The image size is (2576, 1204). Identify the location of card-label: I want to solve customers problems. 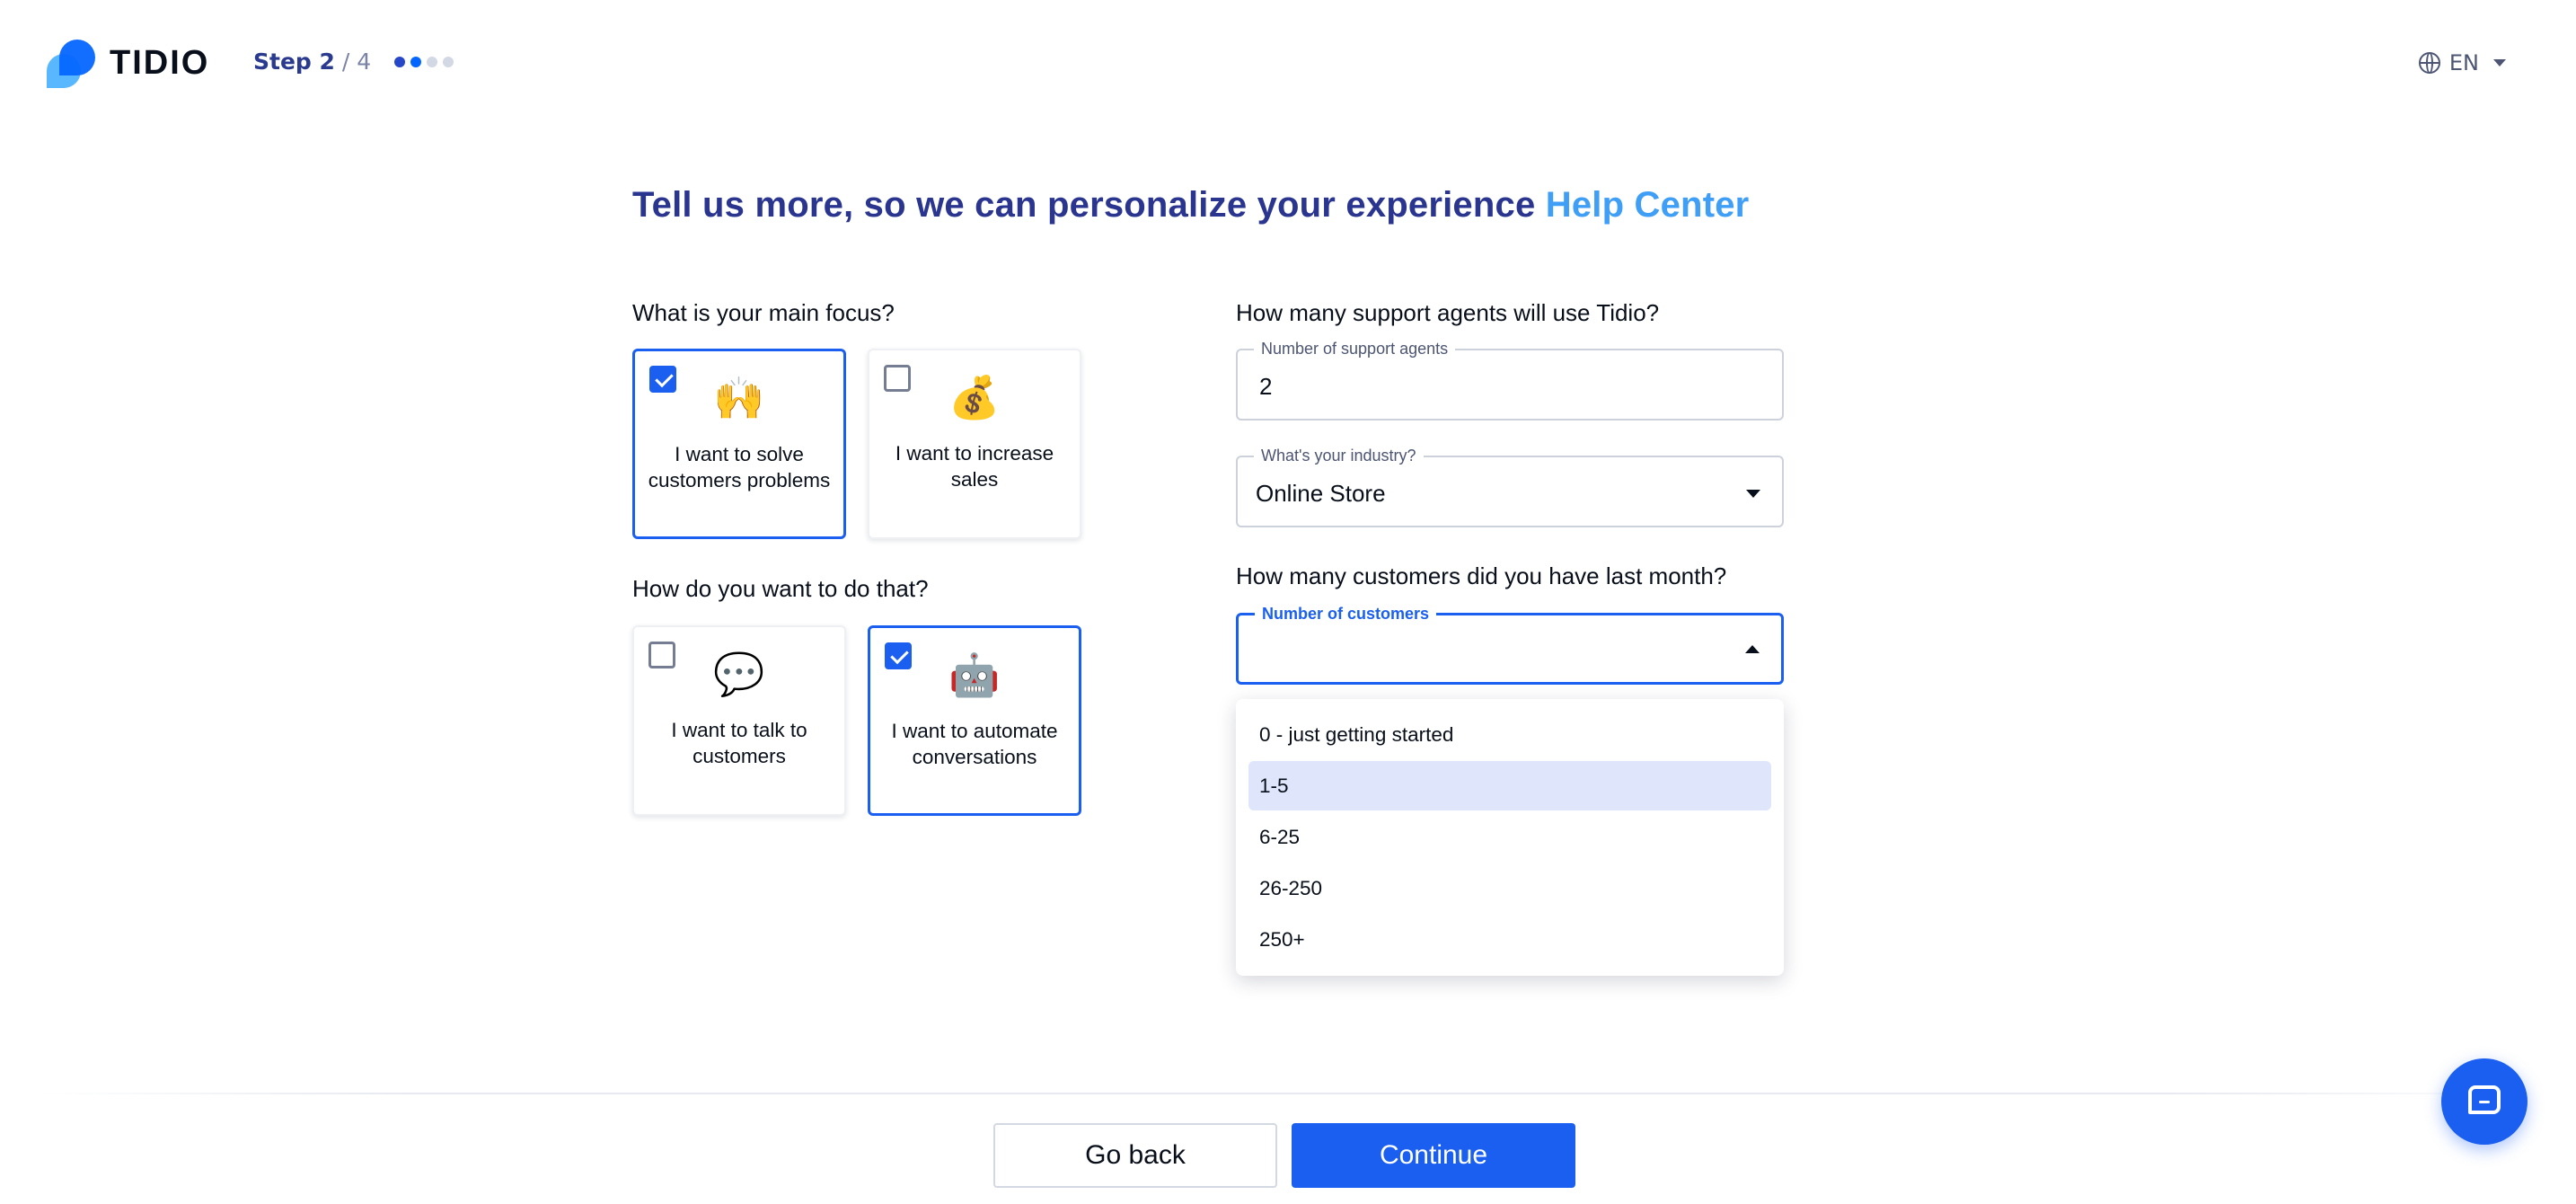
(739, 467).